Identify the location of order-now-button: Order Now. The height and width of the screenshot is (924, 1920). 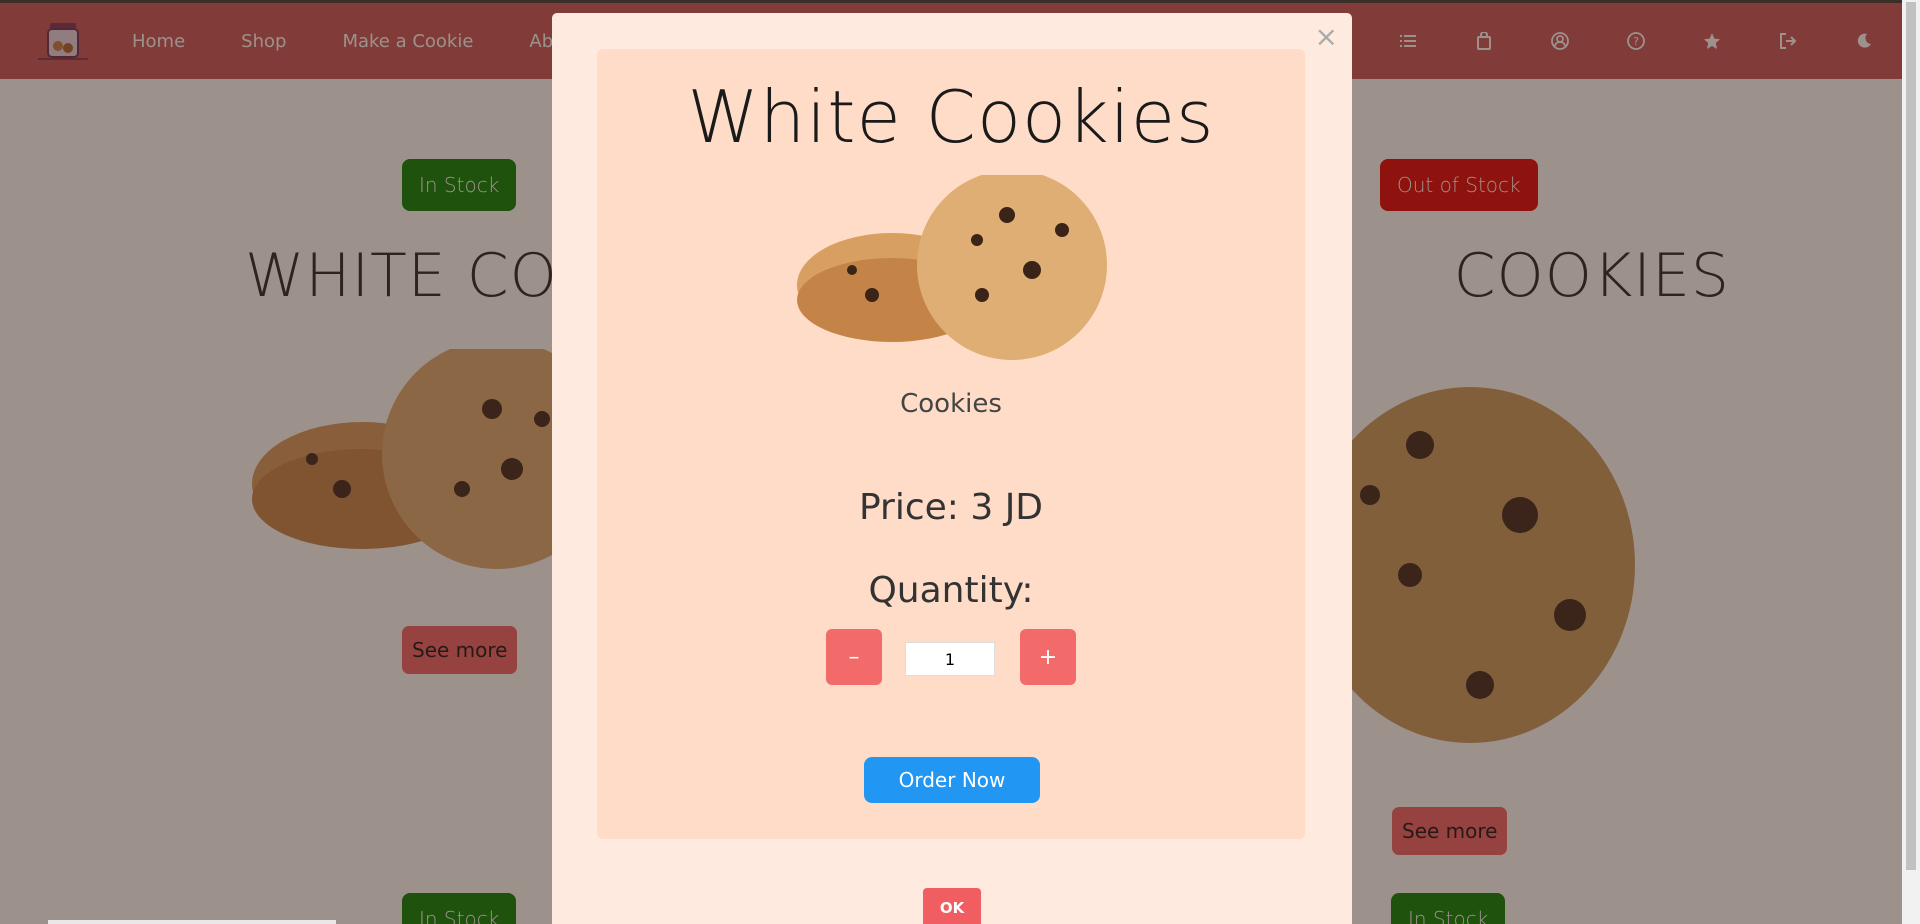
(952, 780).